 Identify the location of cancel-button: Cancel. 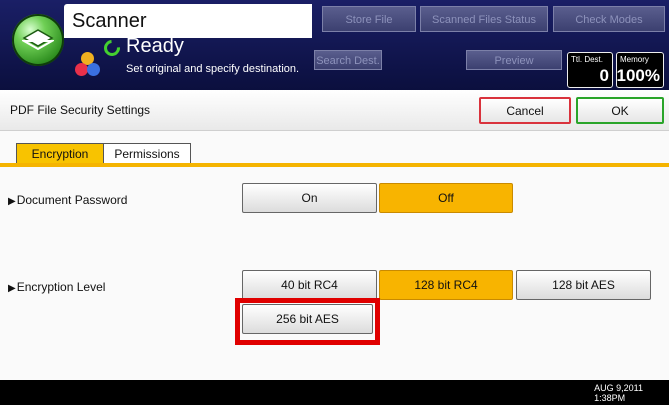
(525, 110).